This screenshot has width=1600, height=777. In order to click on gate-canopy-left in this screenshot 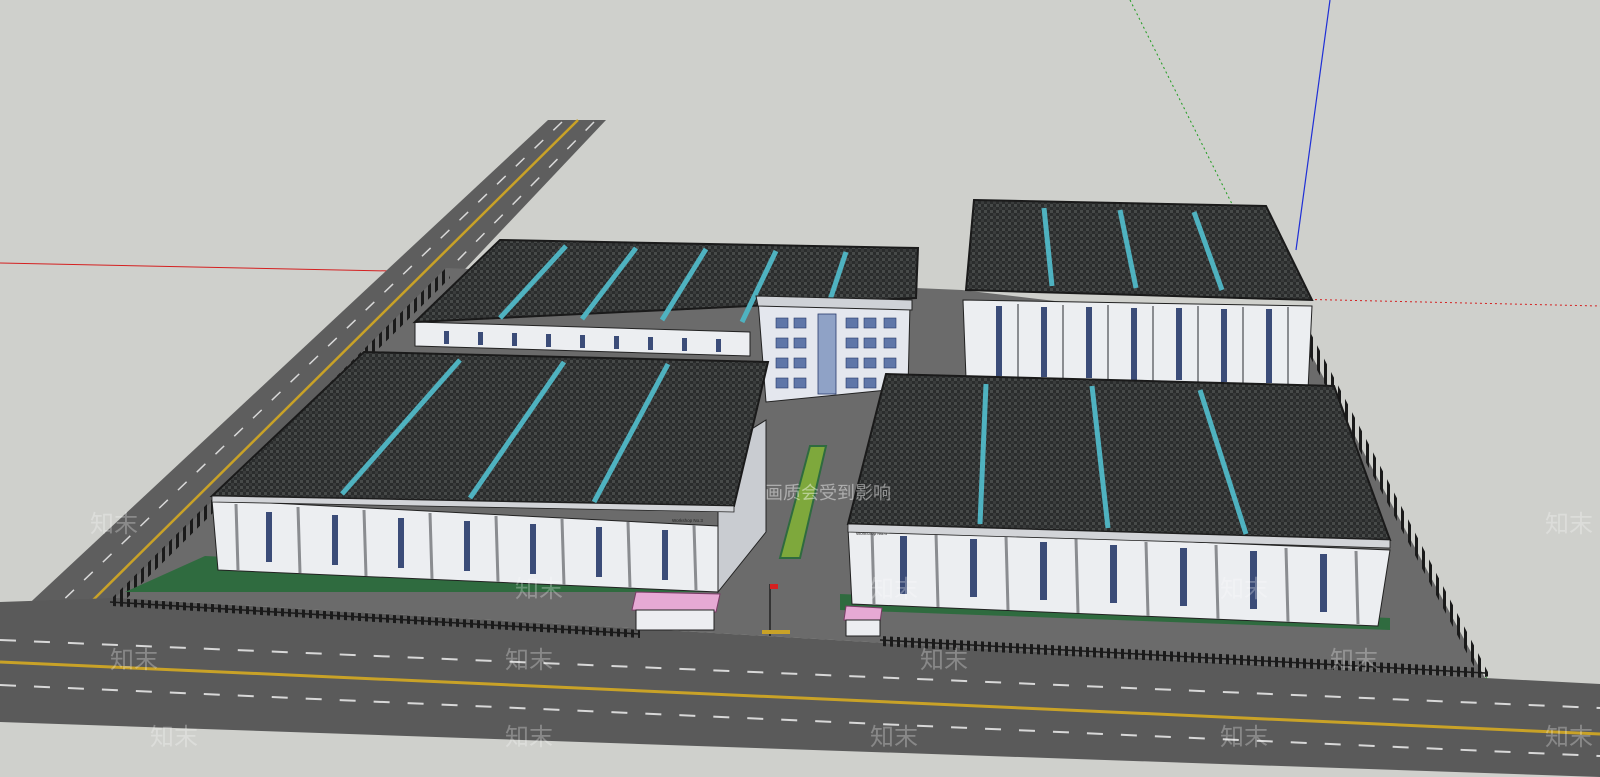, I will do `click(676, 602)`.